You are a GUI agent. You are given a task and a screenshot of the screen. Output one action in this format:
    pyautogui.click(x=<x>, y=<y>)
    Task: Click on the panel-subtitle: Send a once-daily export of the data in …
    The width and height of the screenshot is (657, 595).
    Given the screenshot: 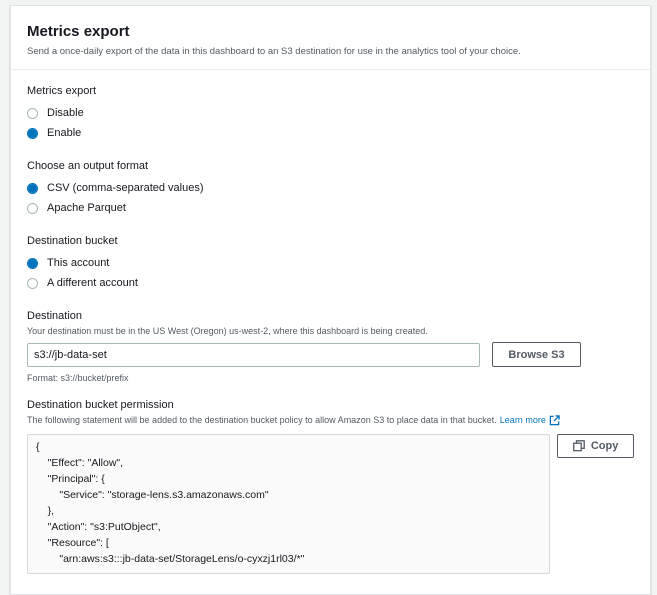 What is the action you would take?
    pyautogui.click(x=274, y=51)
    